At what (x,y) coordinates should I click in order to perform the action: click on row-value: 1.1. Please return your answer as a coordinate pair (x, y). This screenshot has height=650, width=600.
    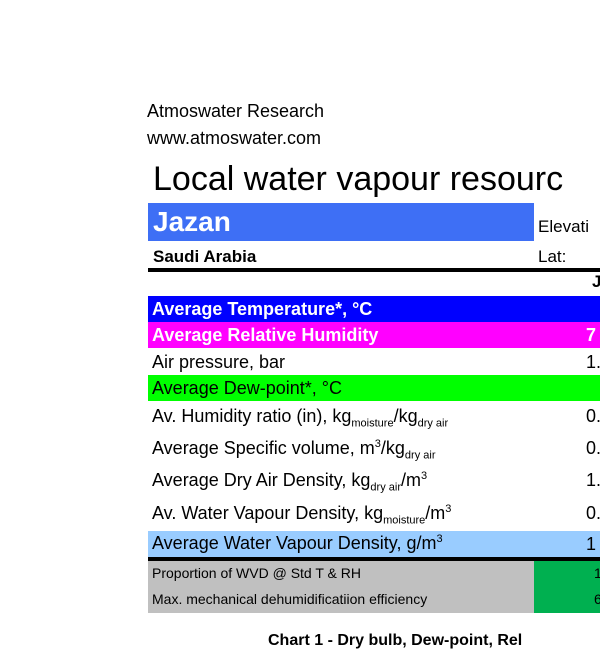
    Looking at the image, I should click on (593, 480).